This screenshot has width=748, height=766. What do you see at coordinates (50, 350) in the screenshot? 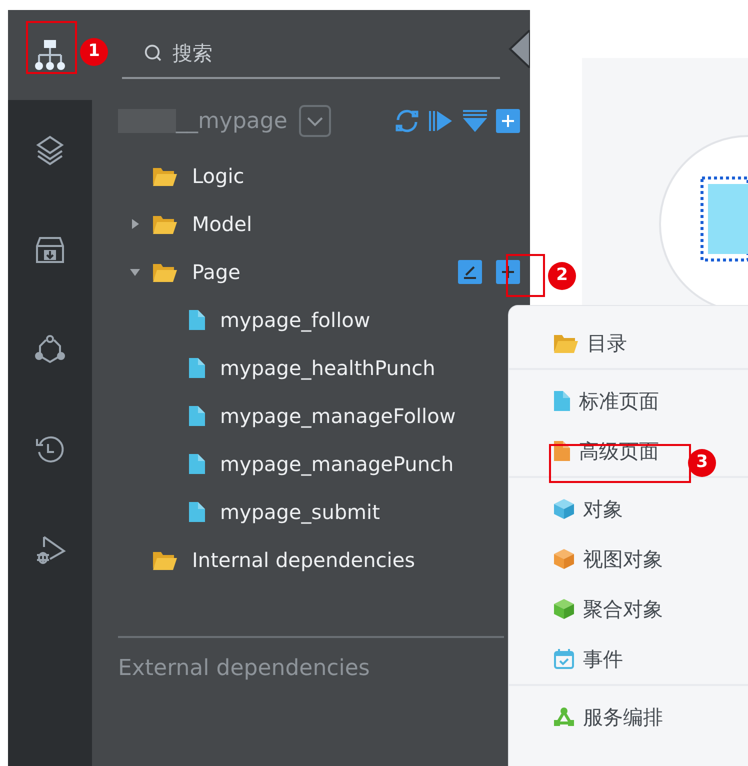
I see `nodes-cycle-icon` at bounding box center [50, 350].